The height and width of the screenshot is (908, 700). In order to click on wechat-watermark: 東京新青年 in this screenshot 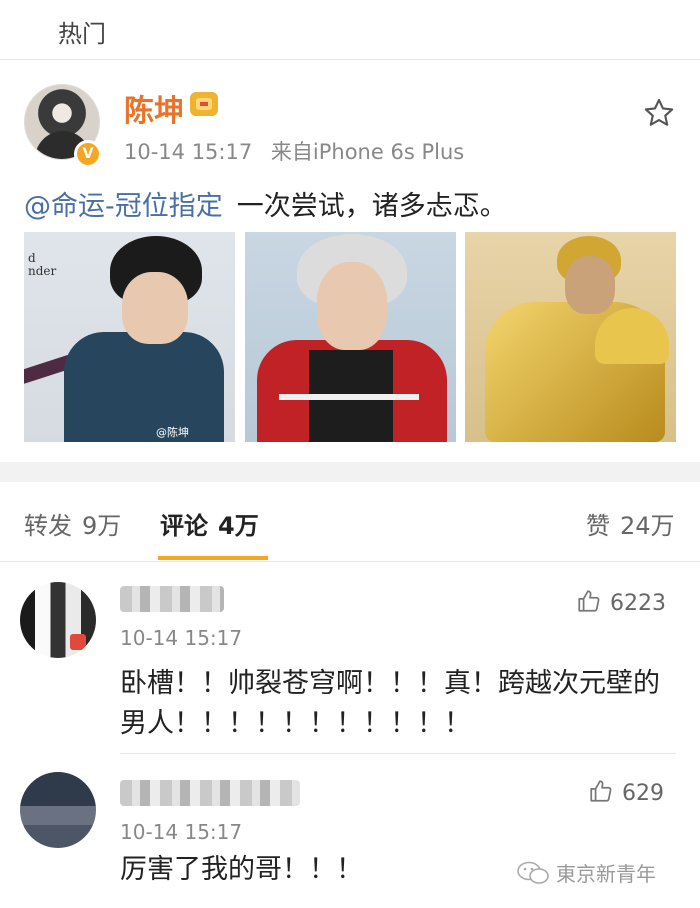, I will do `click(586, 872)`.